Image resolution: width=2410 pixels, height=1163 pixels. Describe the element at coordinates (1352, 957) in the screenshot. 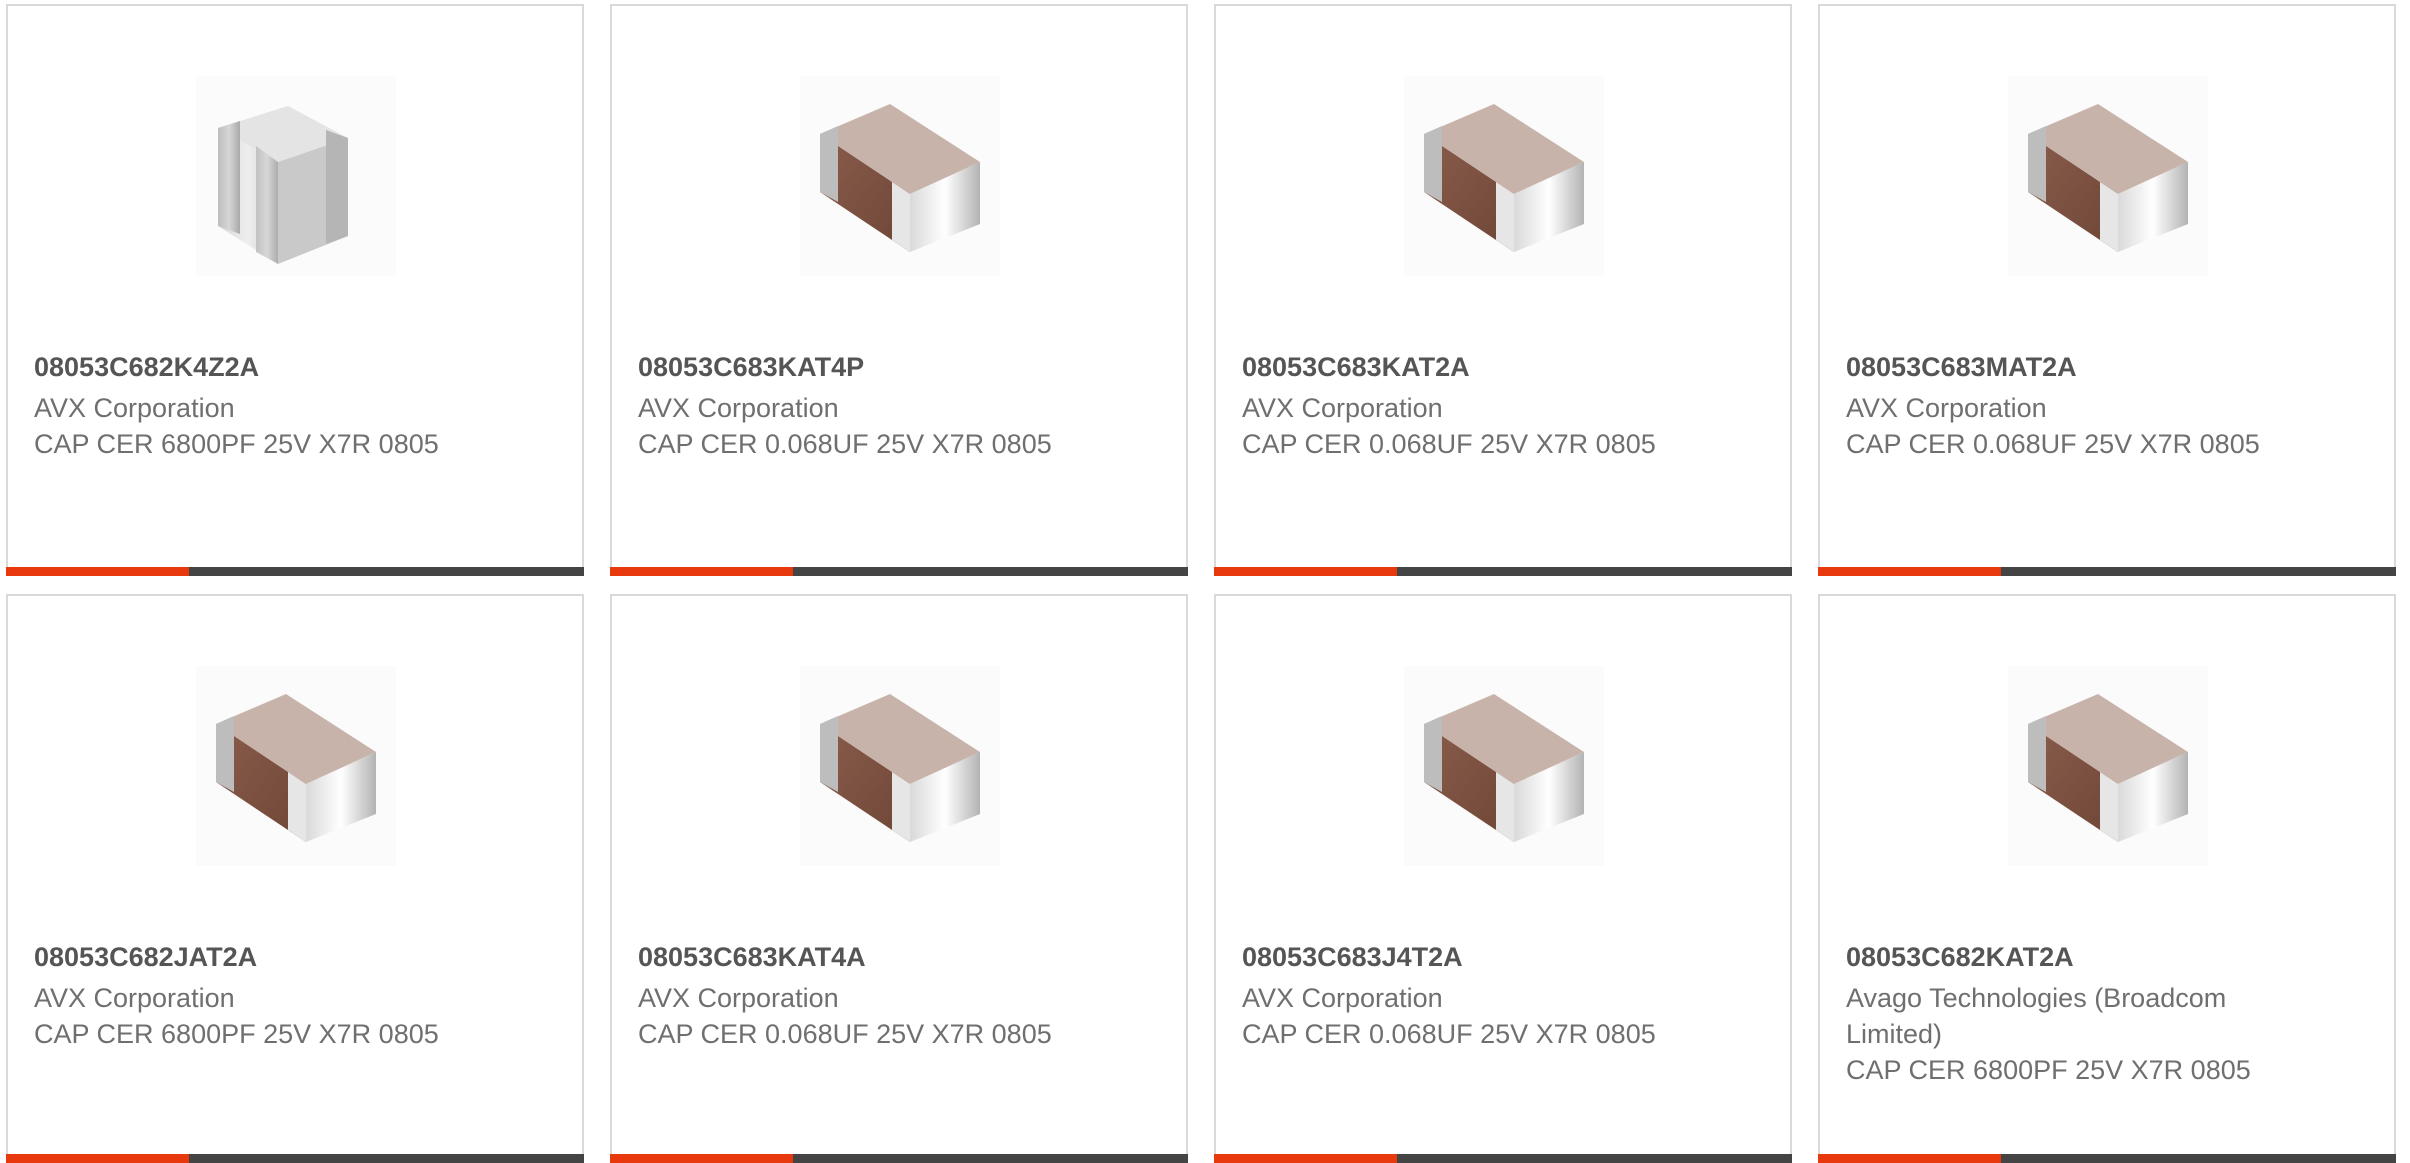

I see `part-number-link: 08053C683J4T2A` at that location.